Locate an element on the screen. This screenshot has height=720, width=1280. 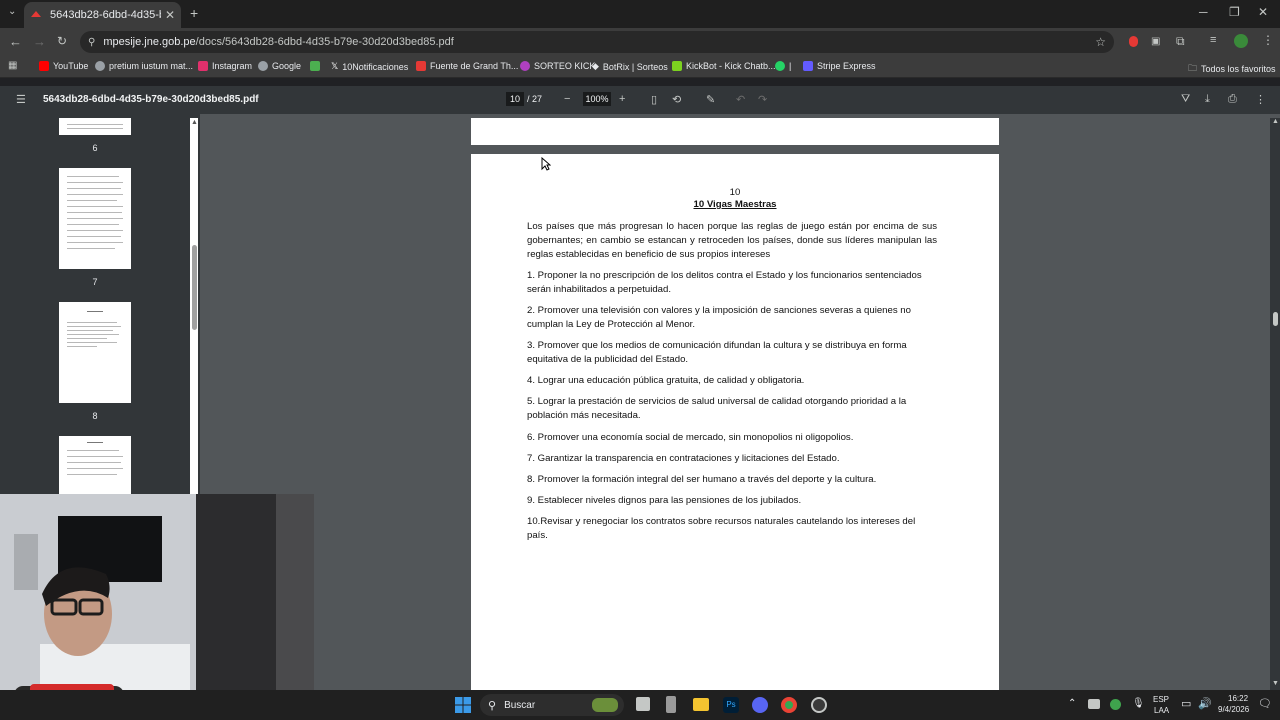
clock-time: 16:22 is located at coordinates (1238, 698).